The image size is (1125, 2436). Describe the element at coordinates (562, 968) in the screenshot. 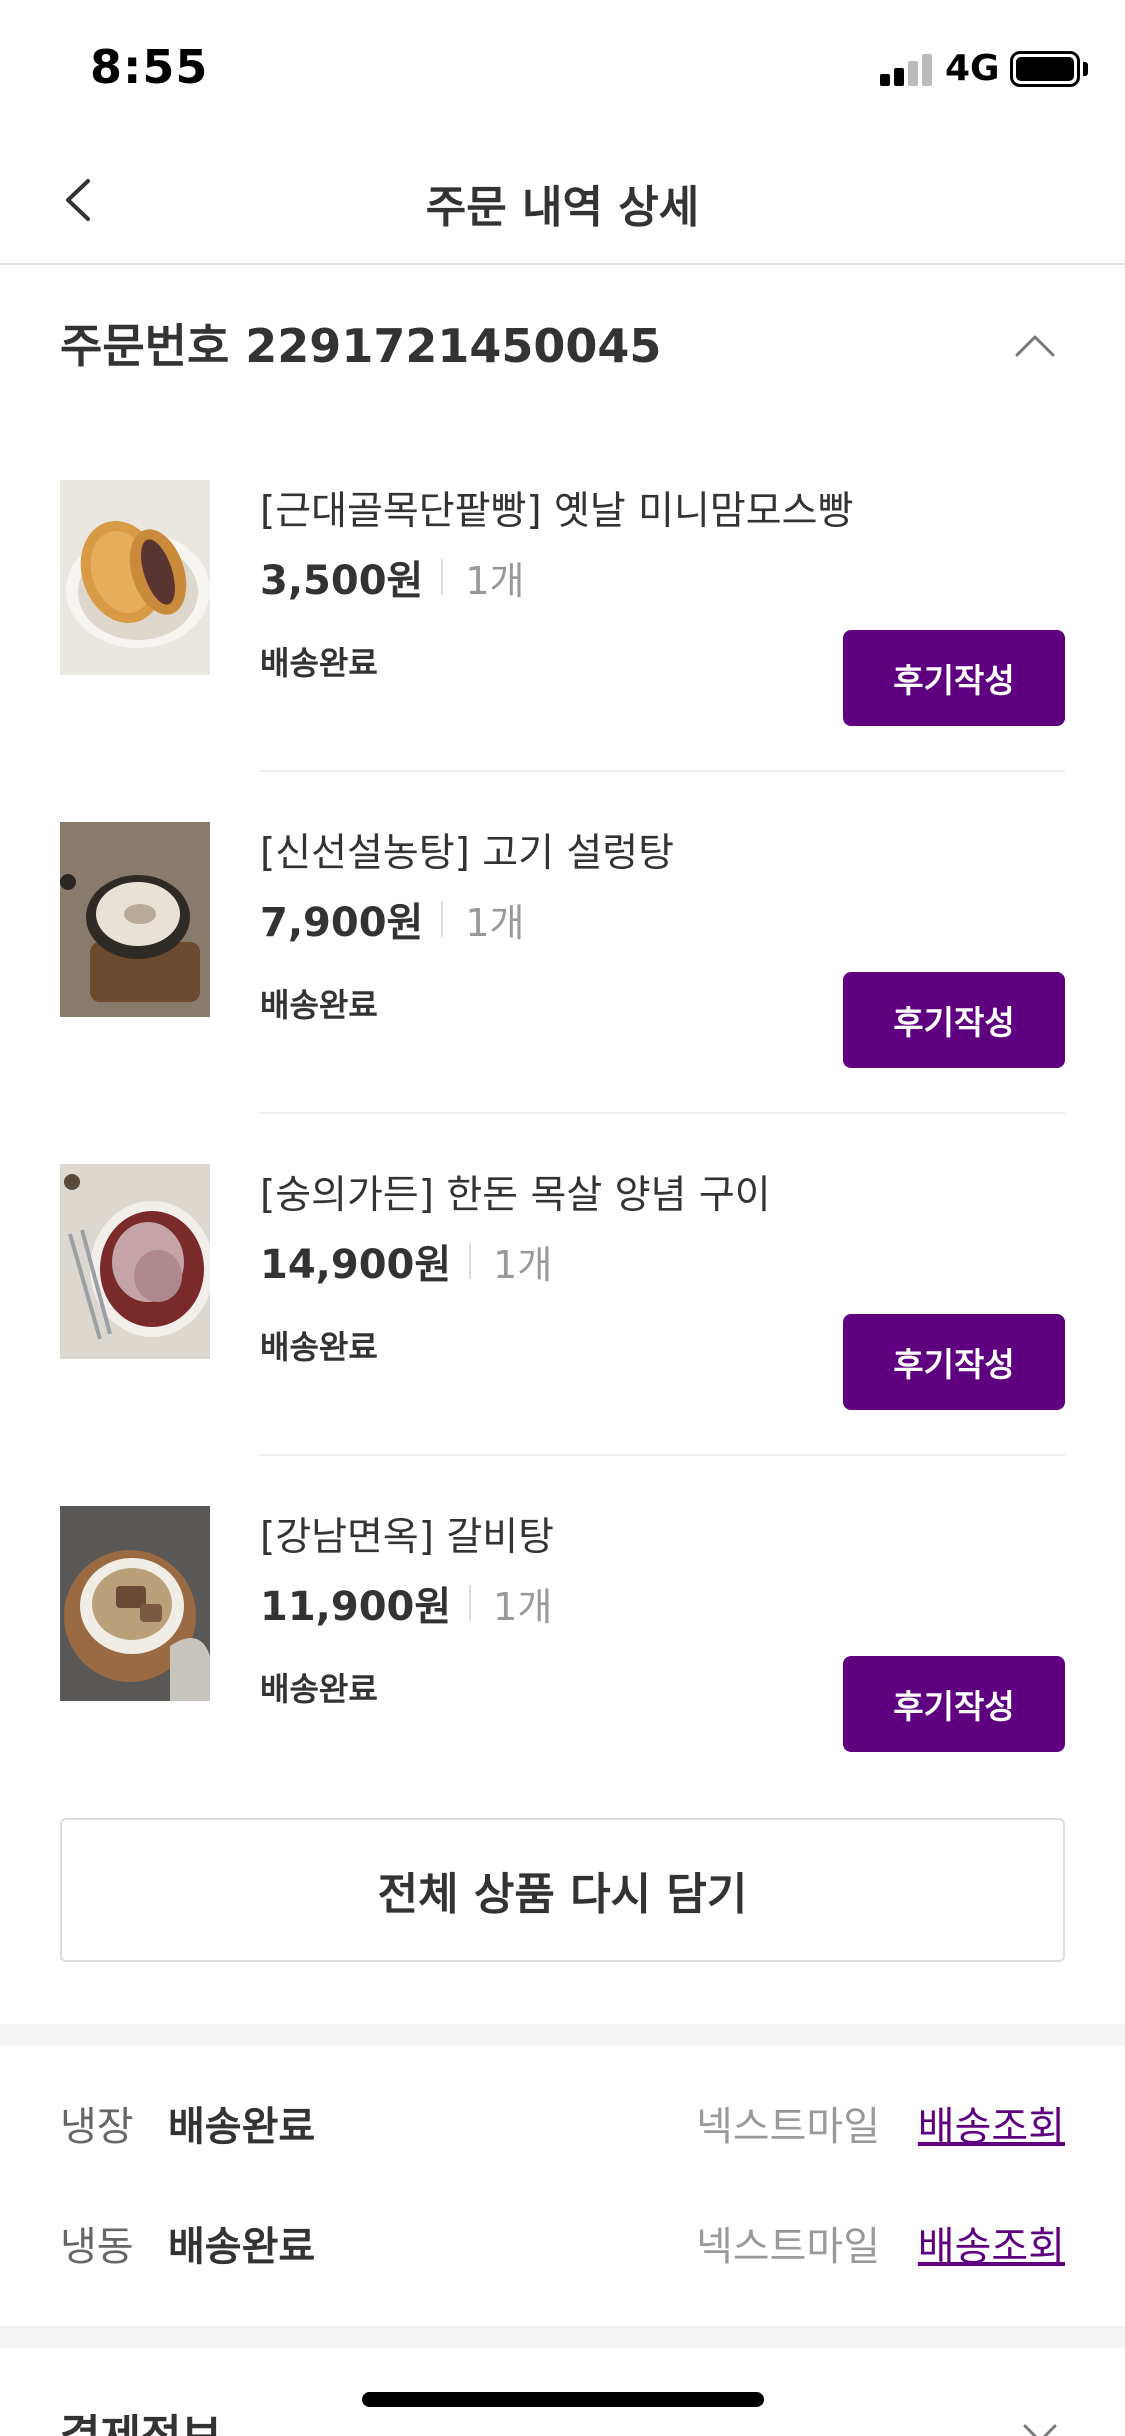

I see `order-item: [신선설농탕] 고기 설렁탕 7,900원 1개 배송완료 후기작성` at that location.